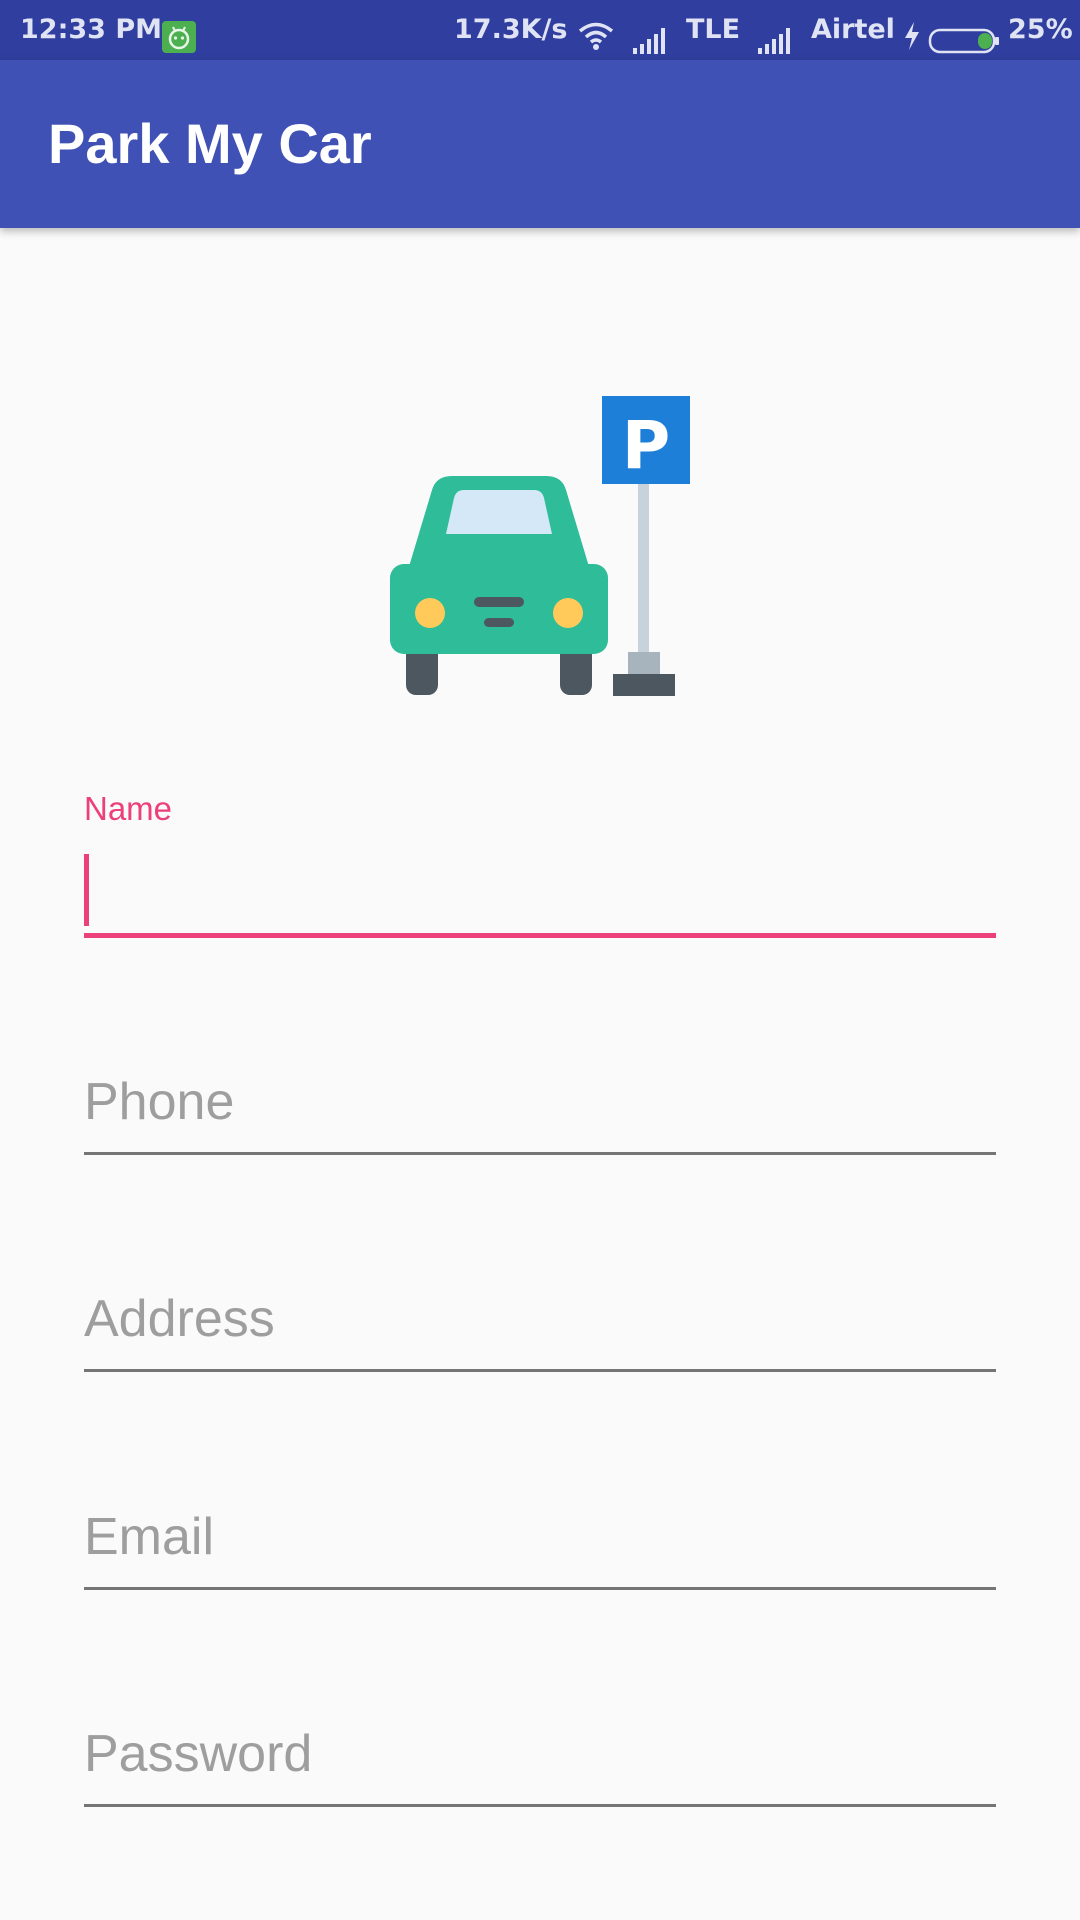 This screenshot has height=1920, width=1080. What do you see at coordinates (646, 445) in the screenshot?
I see `parking-sign-letter: P` at bounding box center [646, 445].